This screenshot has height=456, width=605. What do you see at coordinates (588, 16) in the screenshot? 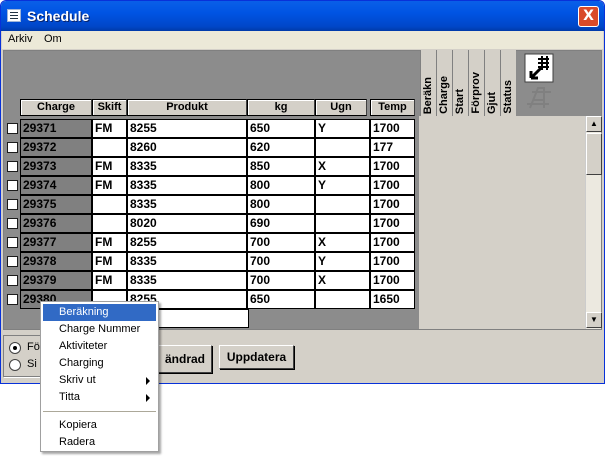
I see `close-button: X` at bounding box center [588, 16].